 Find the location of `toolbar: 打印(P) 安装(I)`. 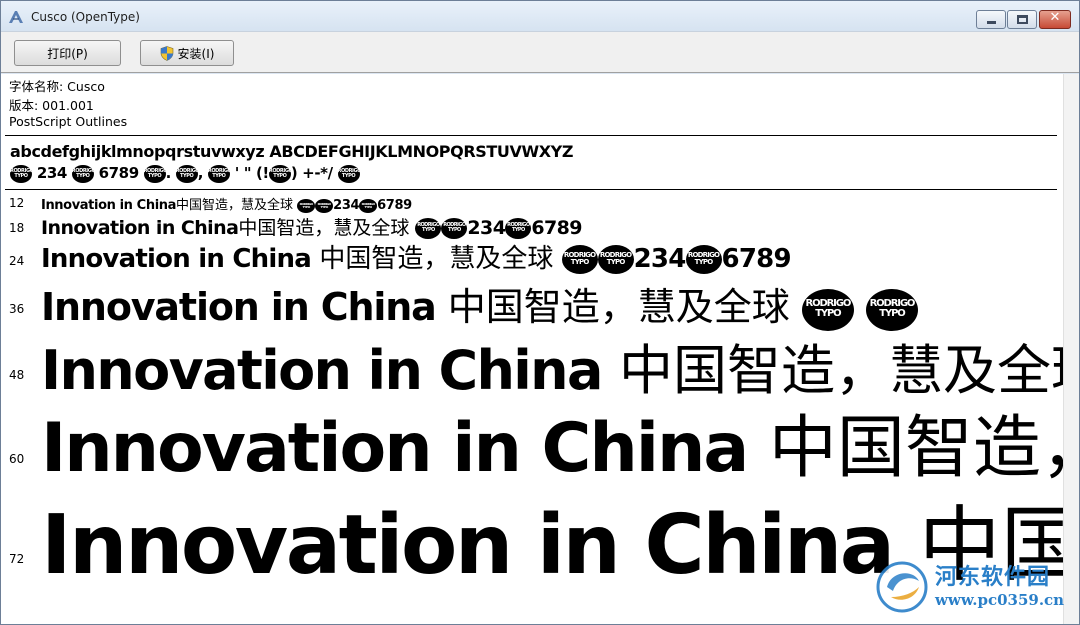

toolbar: 打印(P) 安装(I) is located at coordinates (540, 52).